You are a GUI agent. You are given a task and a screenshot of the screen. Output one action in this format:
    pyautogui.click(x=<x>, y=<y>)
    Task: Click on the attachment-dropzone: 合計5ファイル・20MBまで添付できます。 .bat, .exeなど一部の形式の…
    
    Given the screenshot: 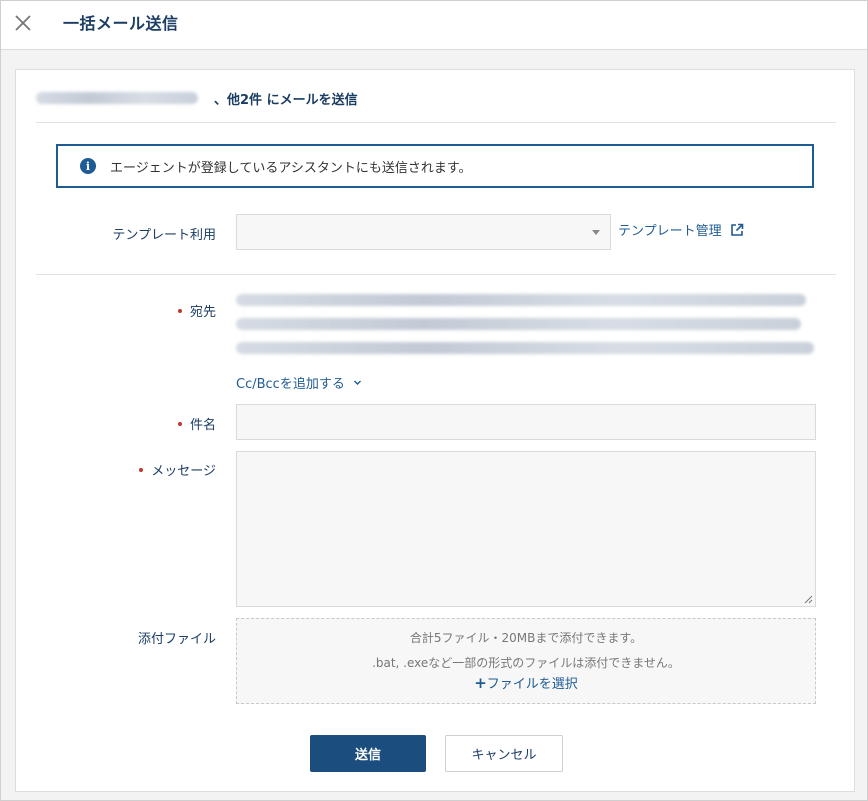 What is the action you would take?
    pyautogui.click(x=526, y=661)
    